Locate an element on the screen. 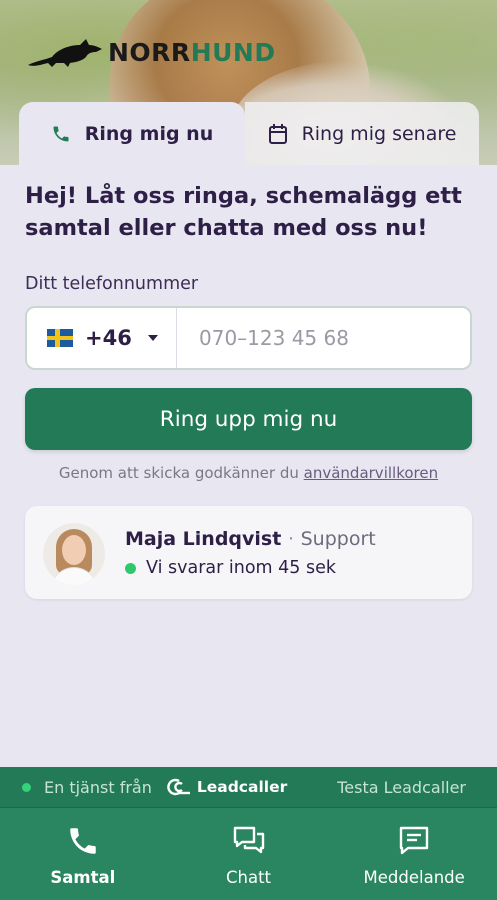  agent-status: Vi svarar inom 45 sek is located at coordinates (230, 568).